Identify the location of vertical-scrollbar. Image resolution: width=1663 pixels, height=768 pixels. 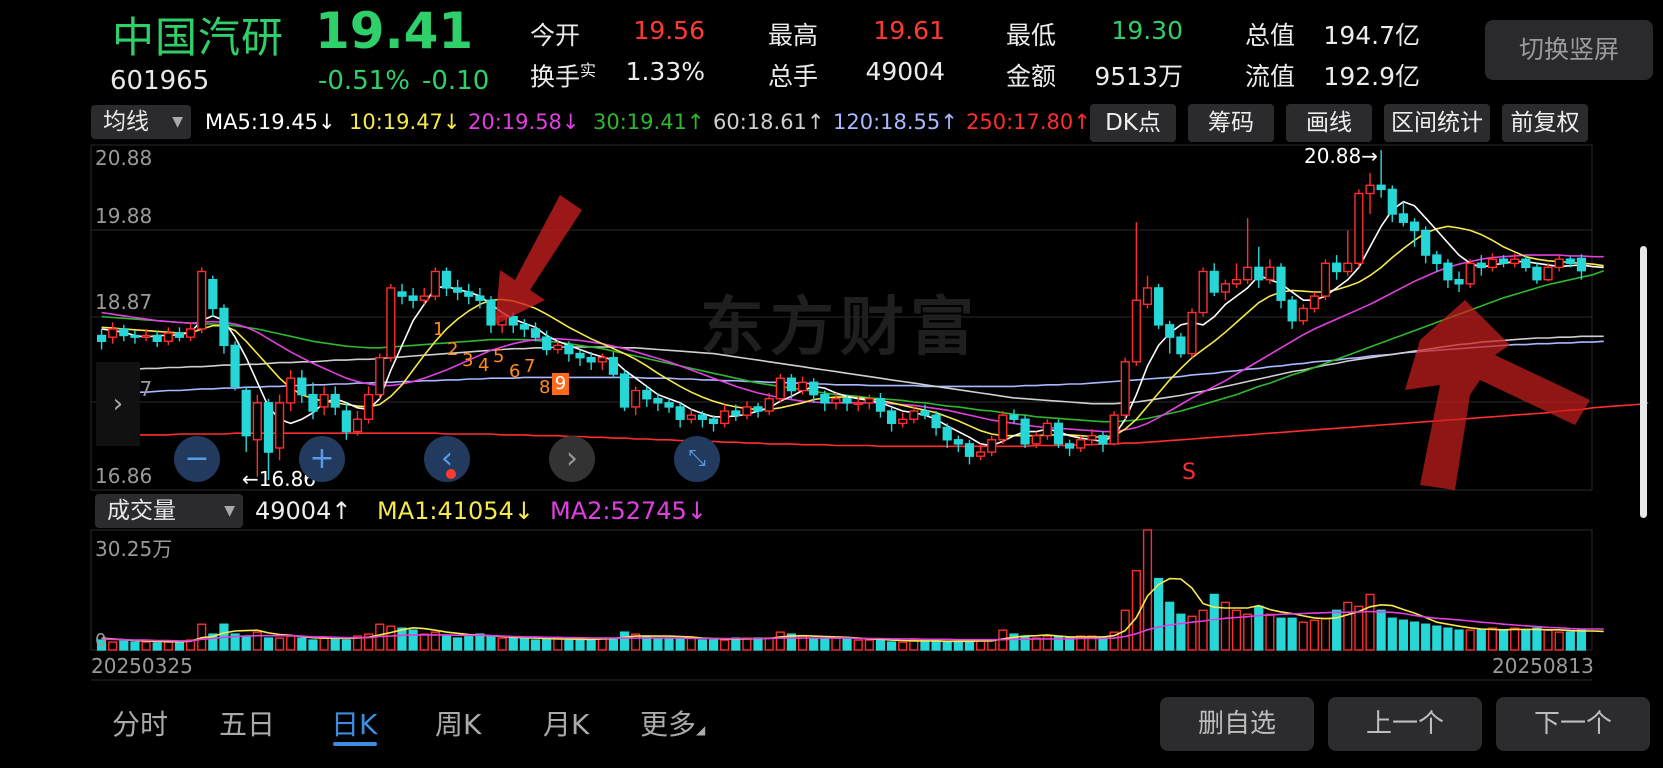
(1643, 382).